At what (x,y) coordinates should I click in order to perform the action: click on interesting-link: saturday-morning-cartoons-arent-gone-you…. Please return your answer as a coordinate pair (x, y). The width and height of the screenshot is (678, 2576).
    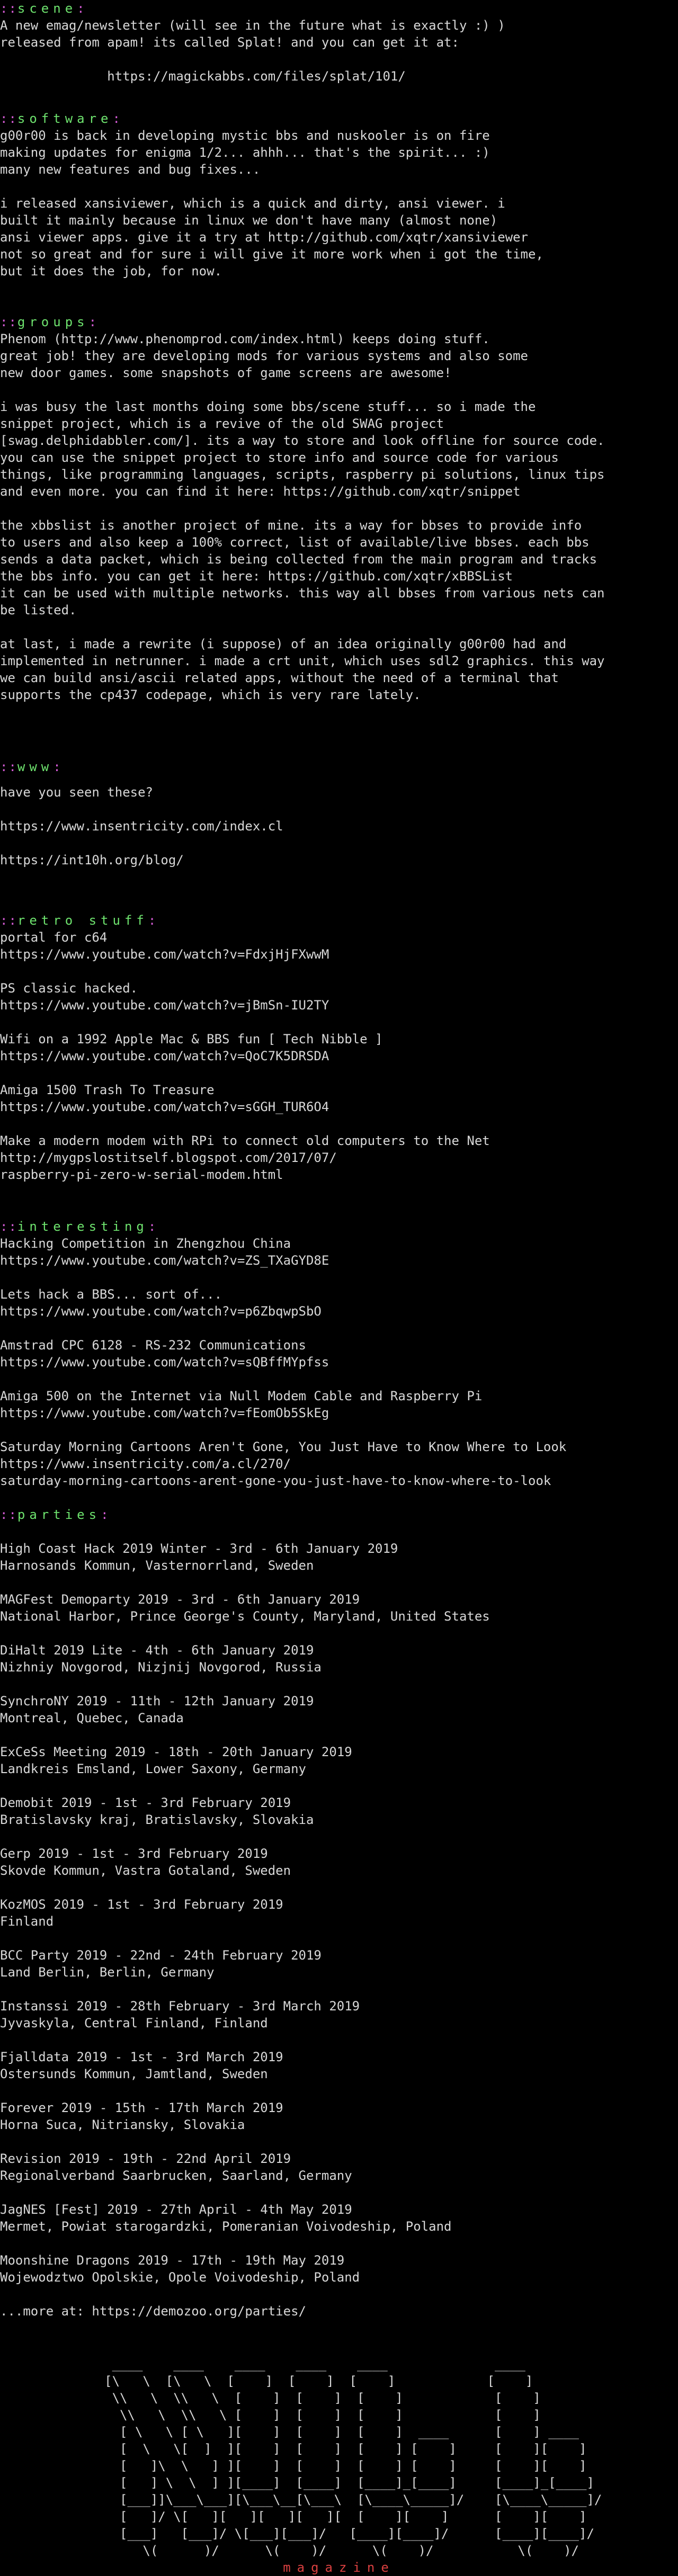
    Looking at the image, I should click on (275, 1480).